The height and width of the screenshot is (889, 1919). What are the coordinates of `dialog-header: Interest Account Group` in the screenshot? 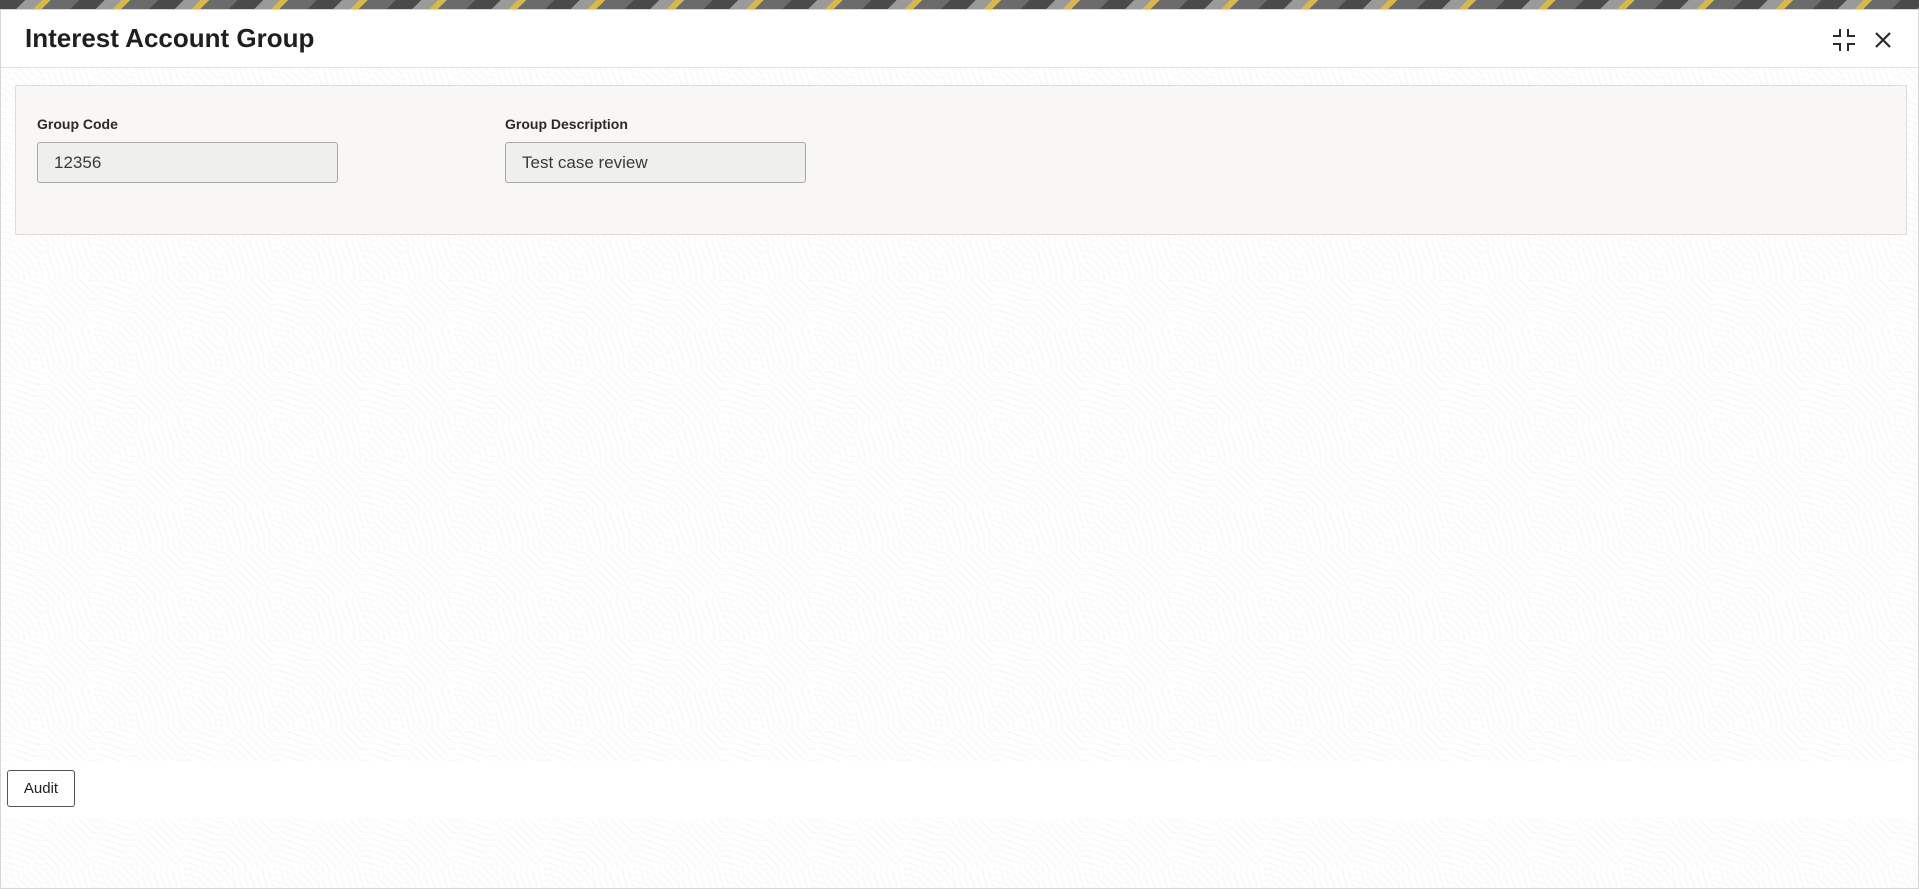 It's located at (959, 39).